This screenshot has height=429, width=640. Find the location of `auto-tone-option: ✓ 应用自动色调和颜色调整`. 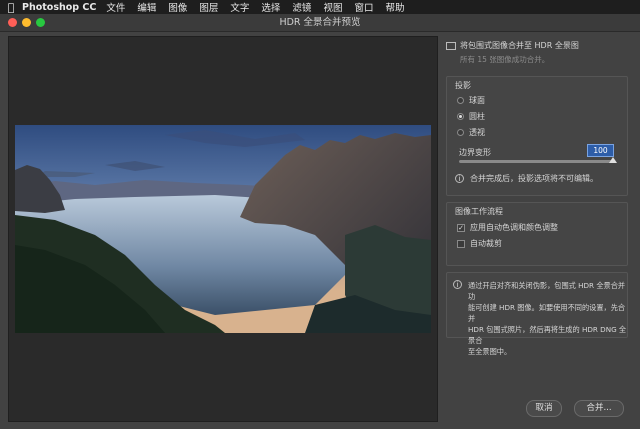

auto-tone-option: ✓ 应用自动色调和颜色调整 is located at coordinates (507, 227).